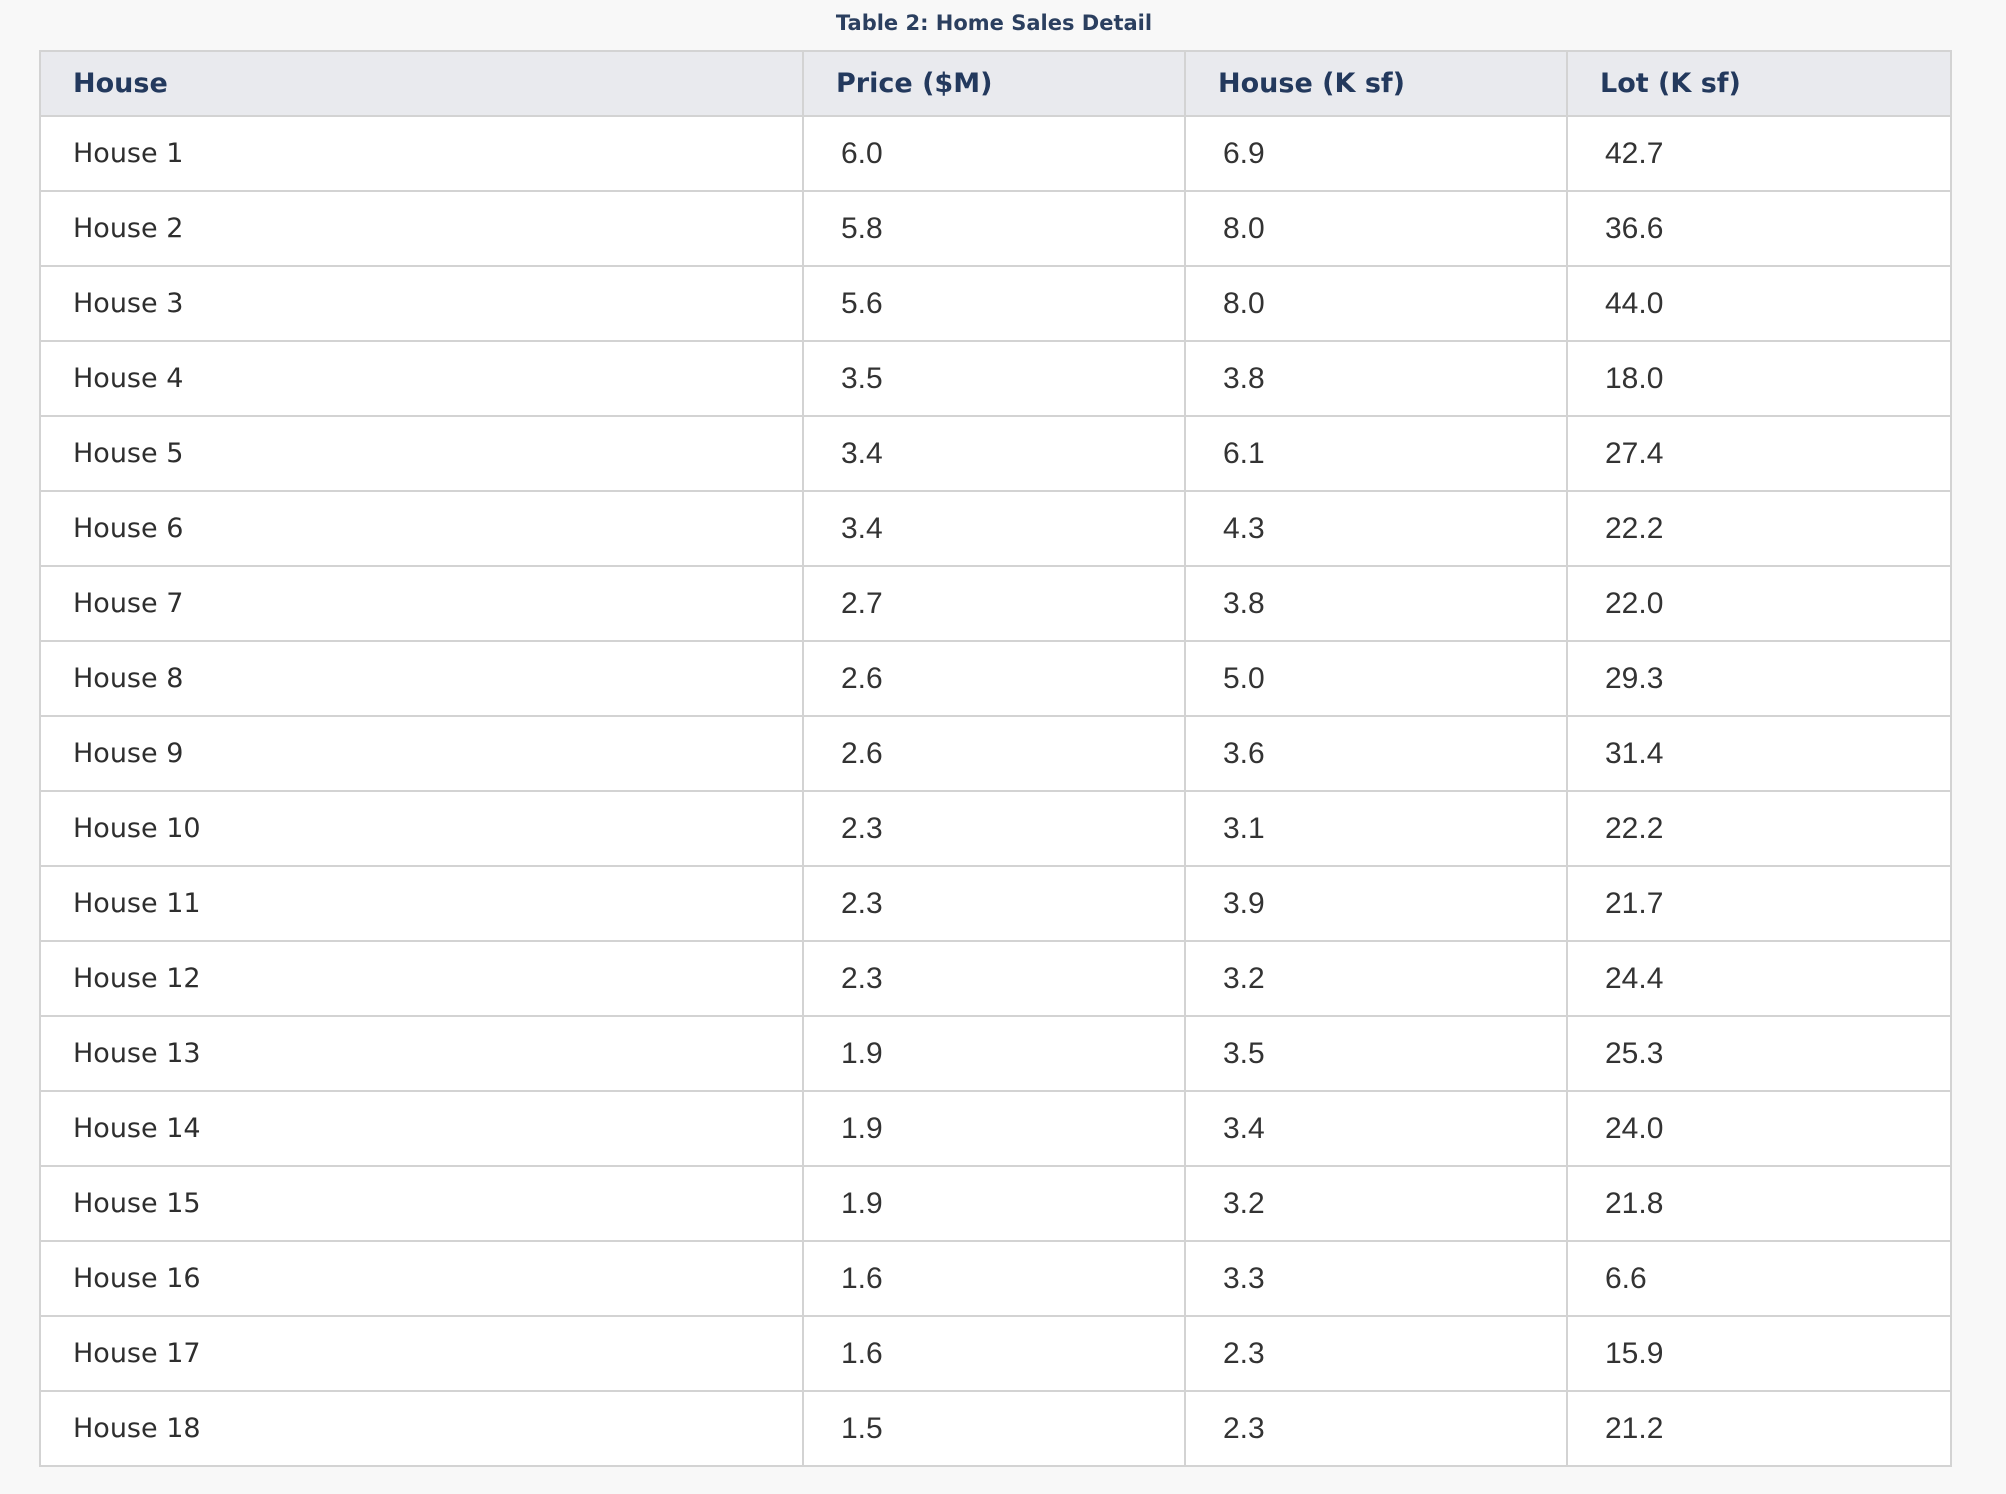  I want to click on lot-size-cell: 24.0, so click(1759, 1128).